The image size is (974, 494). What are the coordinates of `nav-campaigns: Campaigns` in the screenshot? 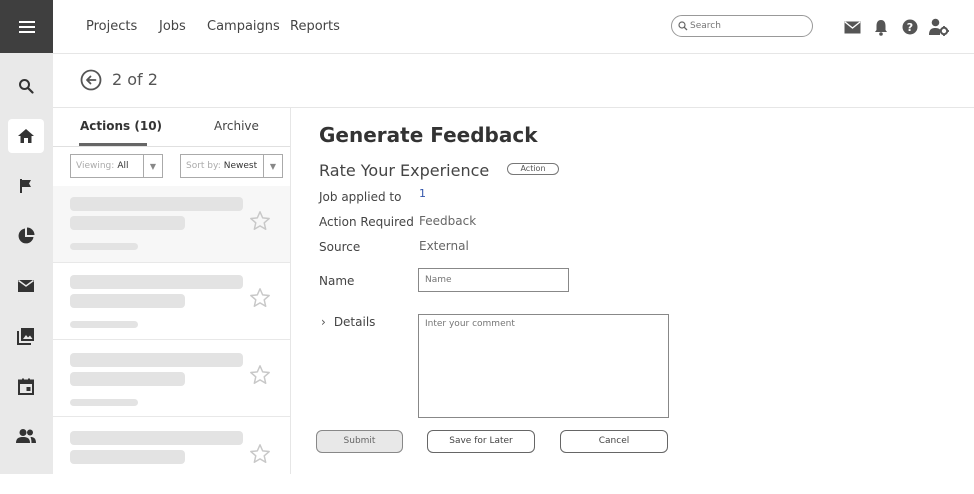 It's located at (243, 26).